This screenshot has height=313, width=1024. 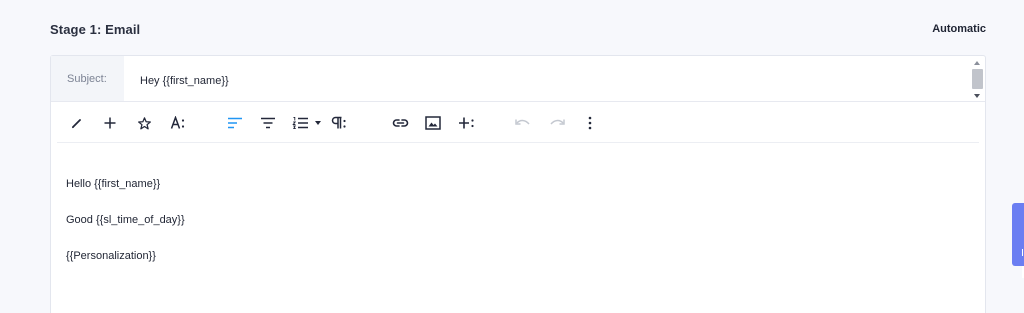 What do you see at coordinates (111, 256) in the screenshot?
I see `body-paragraph: {{Personalization}}` at bounding box center [111, 256].